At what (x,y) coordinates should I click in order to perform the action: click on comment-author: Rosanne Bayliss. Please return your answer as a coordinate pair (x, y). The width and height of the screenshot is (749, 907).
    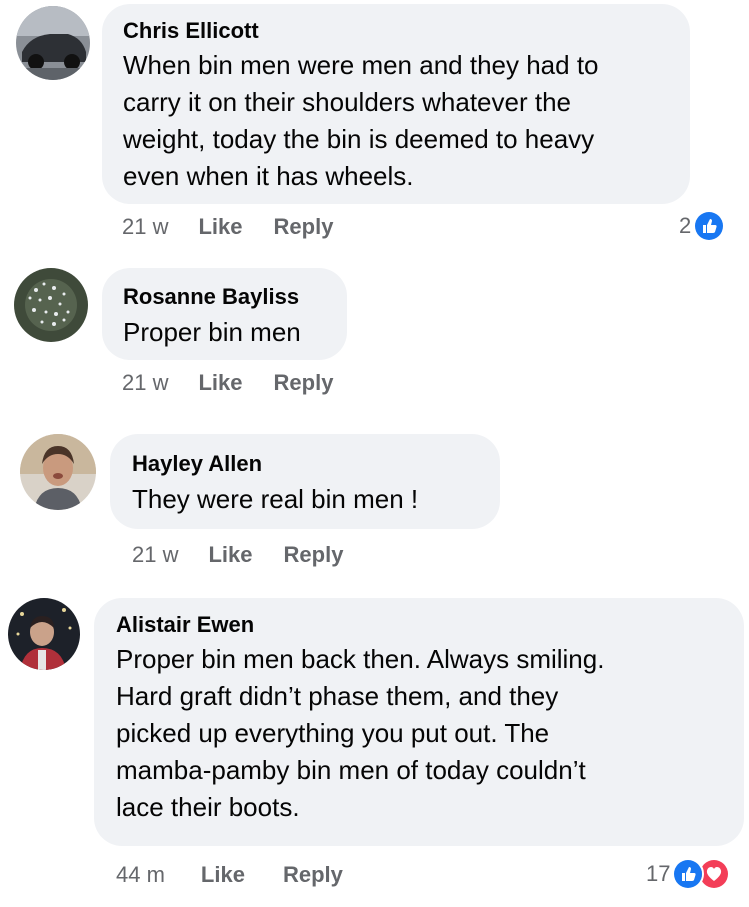
    Looking at the image, I should click on (225, 297).